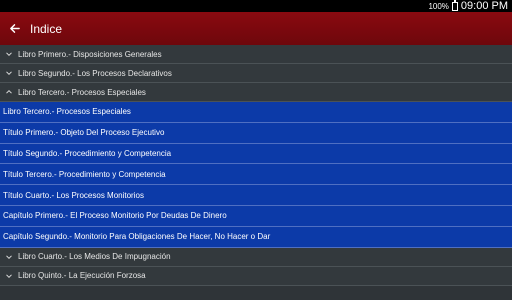  Describe the element at coordinates (256, 92) in the screenshot. I see `group-item-libro-tercero: Libro Tercero.- Procesos Especiales` at that location.